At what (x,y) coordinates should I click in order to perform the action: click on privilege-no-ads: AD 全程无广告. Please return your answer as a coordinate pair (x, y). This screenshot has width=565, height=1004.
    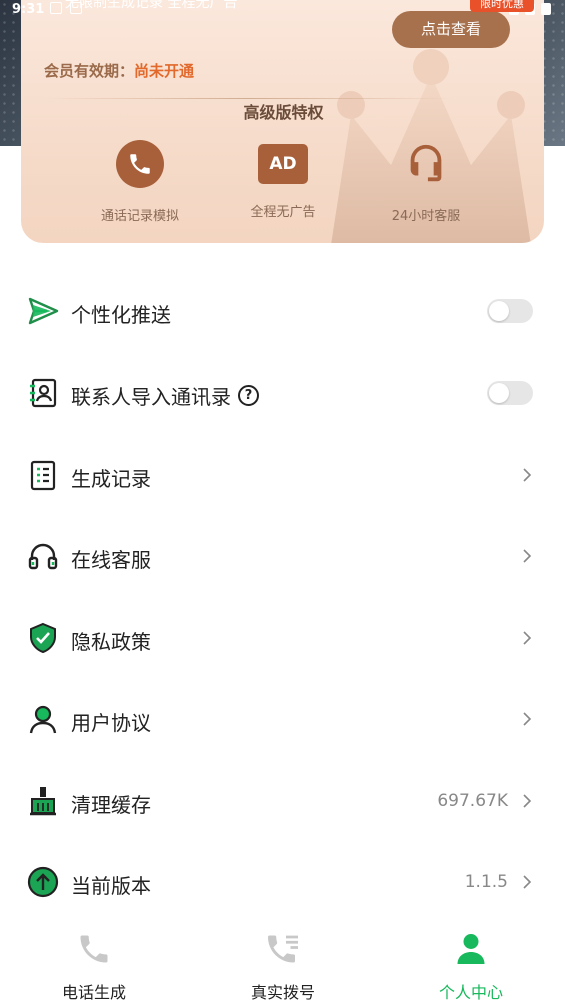
    Looking at the image, I should click on (283, 180).